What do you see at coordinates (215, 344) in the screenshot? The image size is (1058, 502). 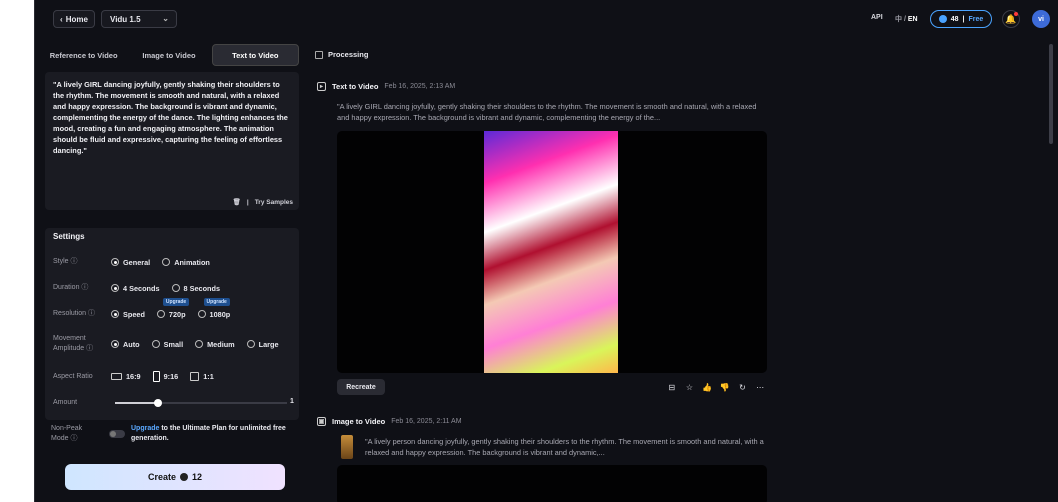 I see `movement-option-medium: Medium` at bounding box center [215, 344].